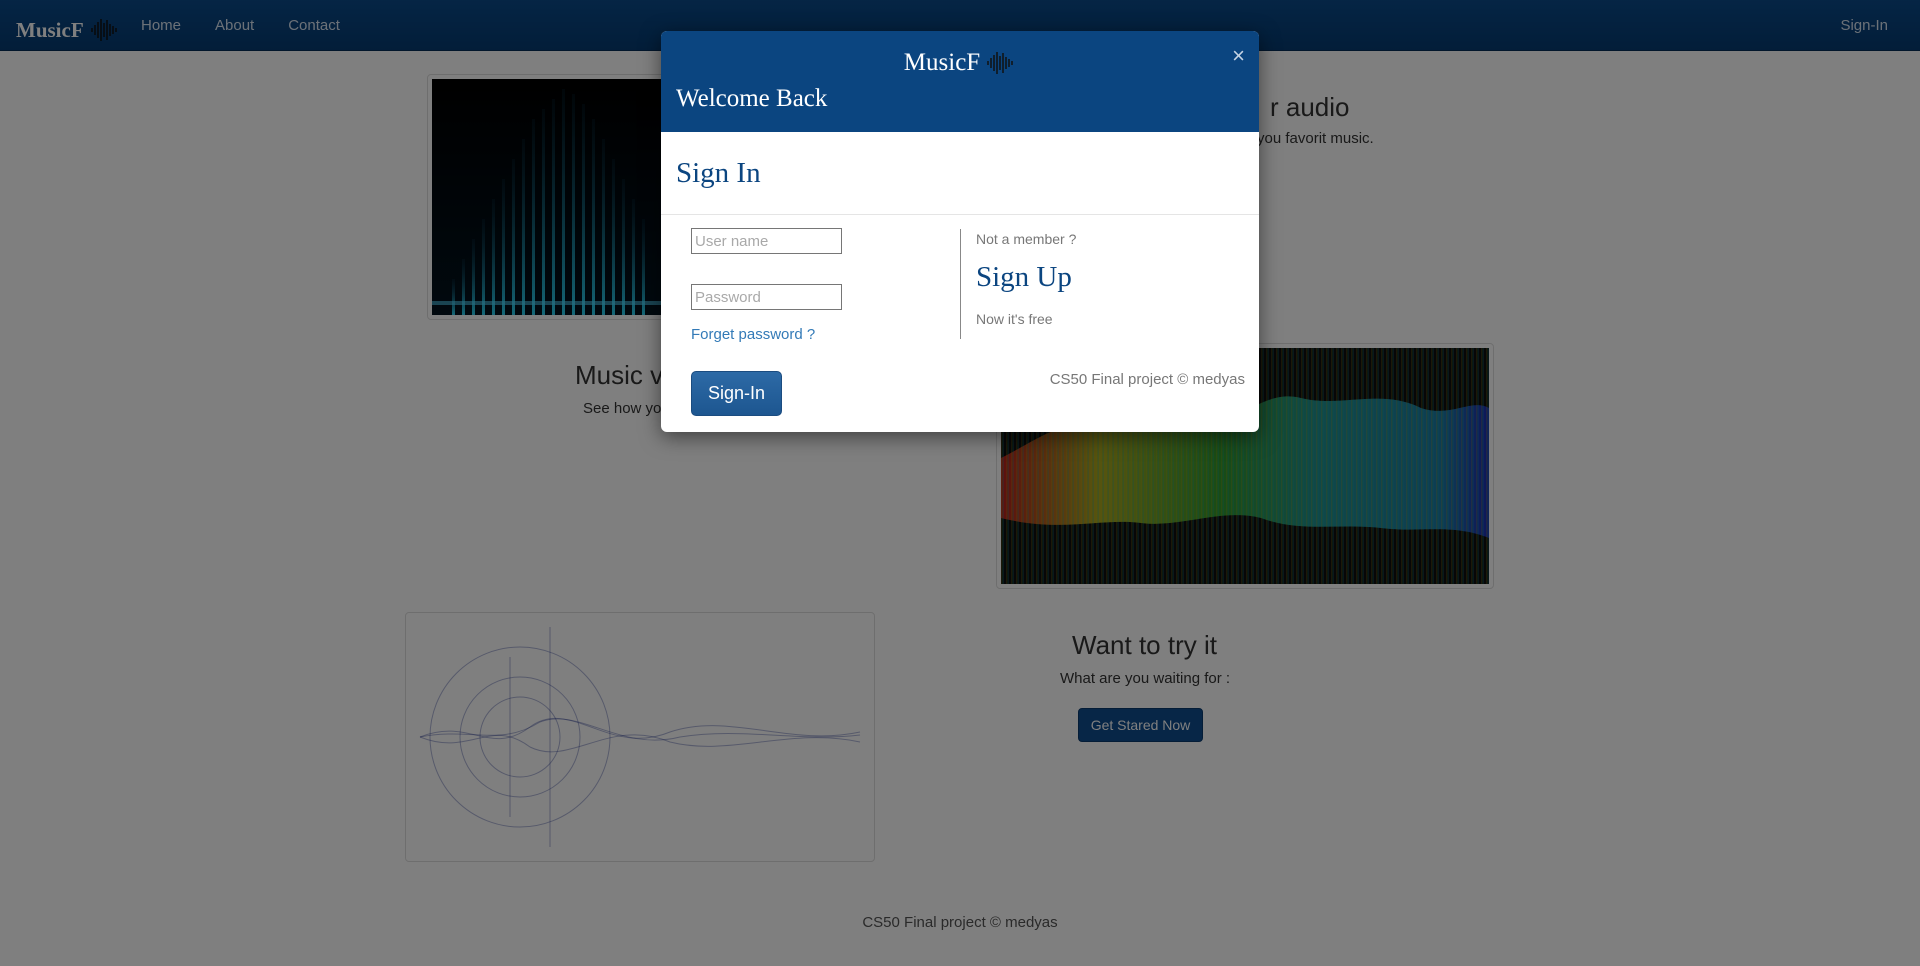 The image size is (1920, 966). Describe the element at coordinates (766, 297) in the screenshot. I see `password-input` at that location.